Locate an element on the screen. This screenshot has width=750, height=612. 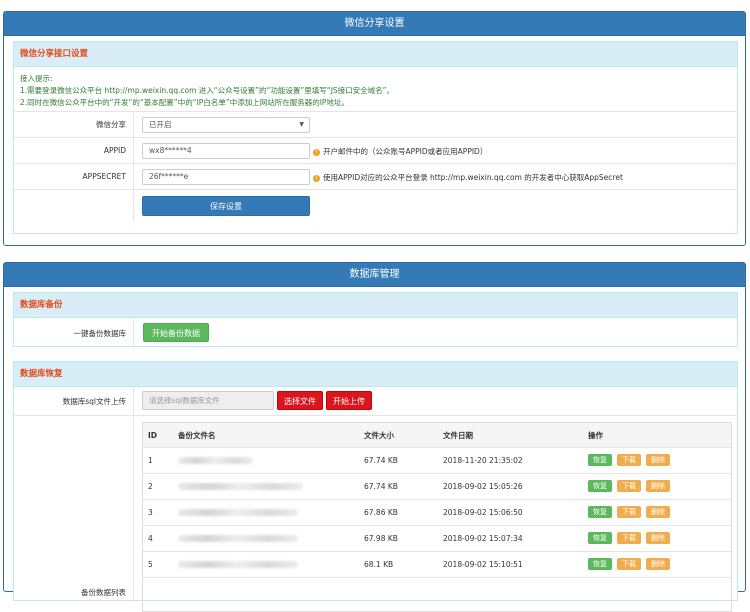
backup-list-label: 备份数据列表 is located at coordinates (74, 509).